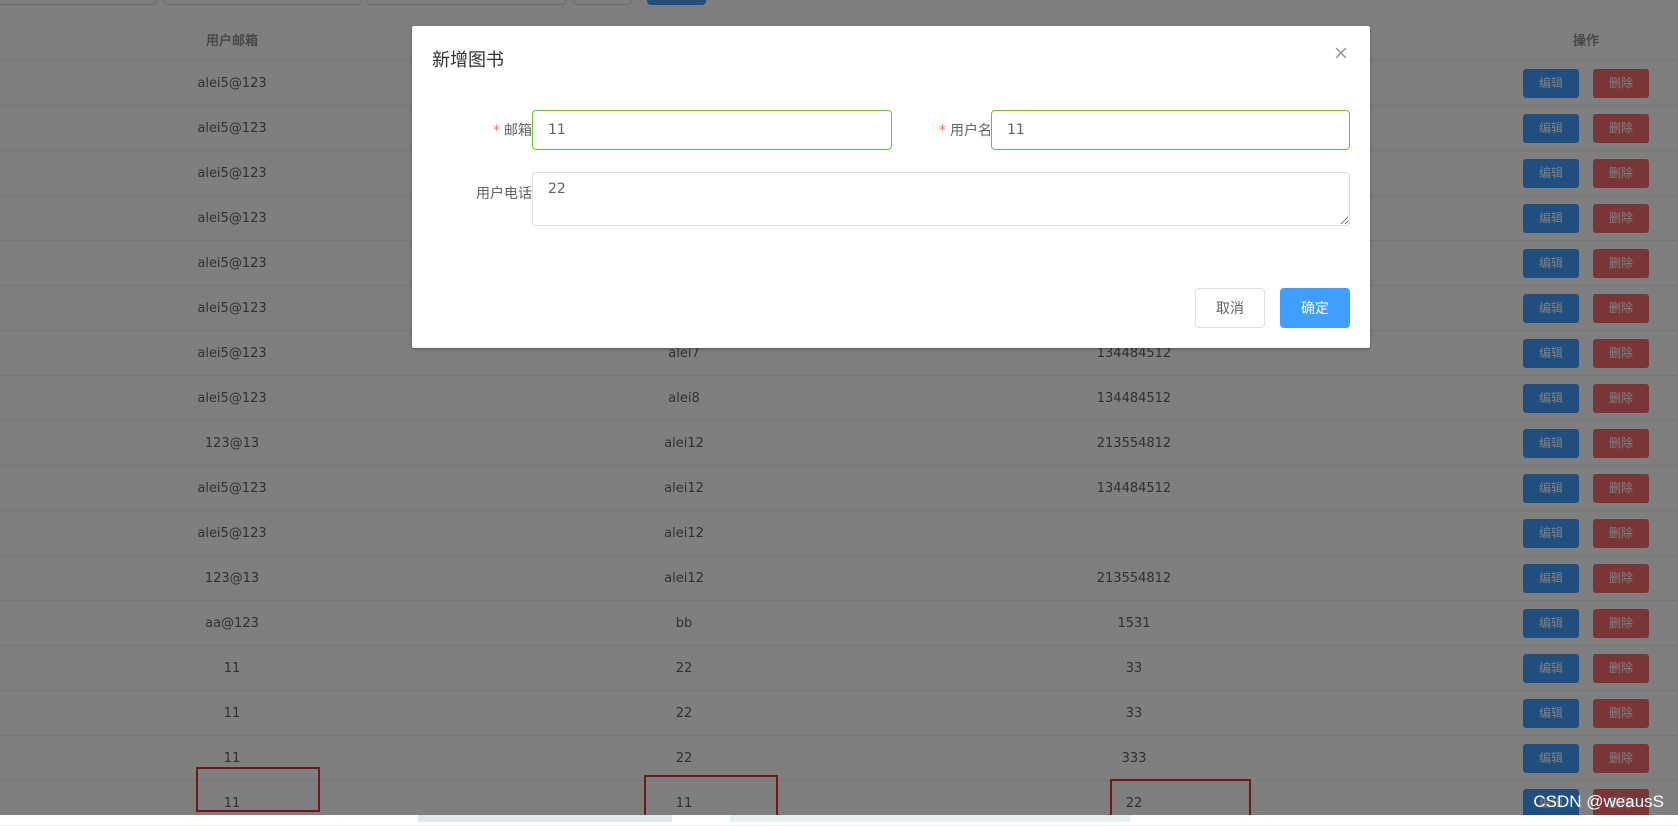  I want to click on dialog-title: 新增图书, so click(468, 60).